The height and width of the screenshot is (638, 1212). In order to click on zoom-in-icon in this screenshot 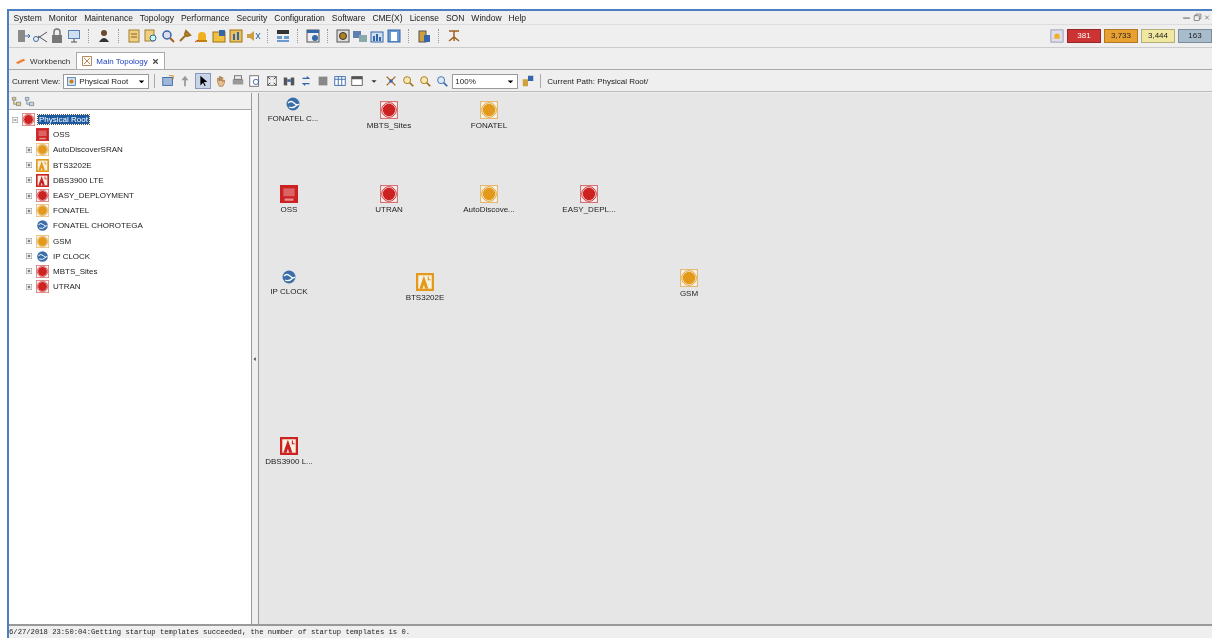, I will do `click(408, 81)`.